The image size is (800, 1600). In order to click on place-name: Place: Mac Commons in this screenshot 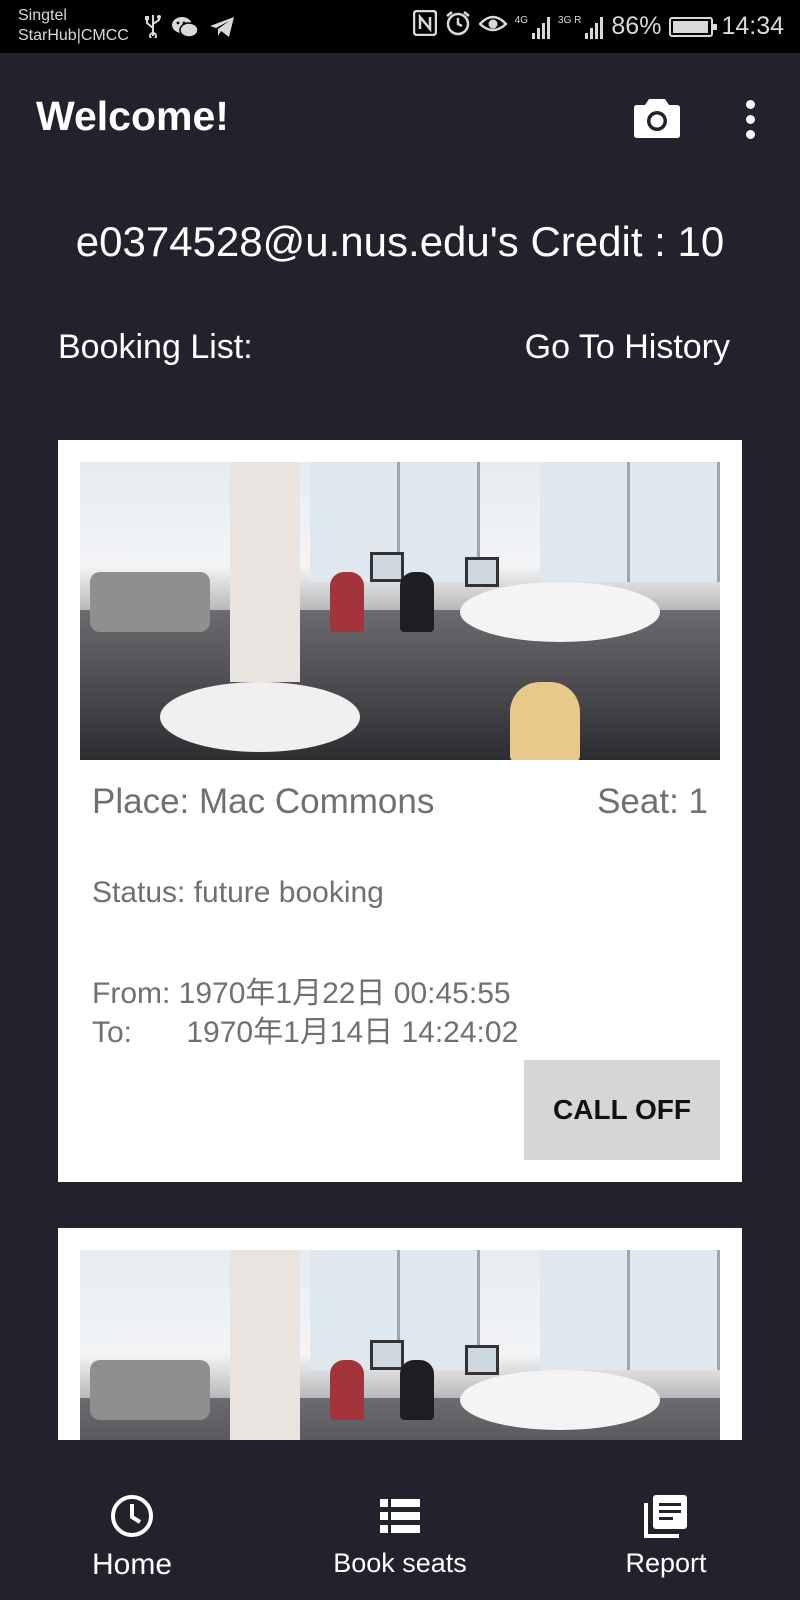, I will do `click(263, 801)`.